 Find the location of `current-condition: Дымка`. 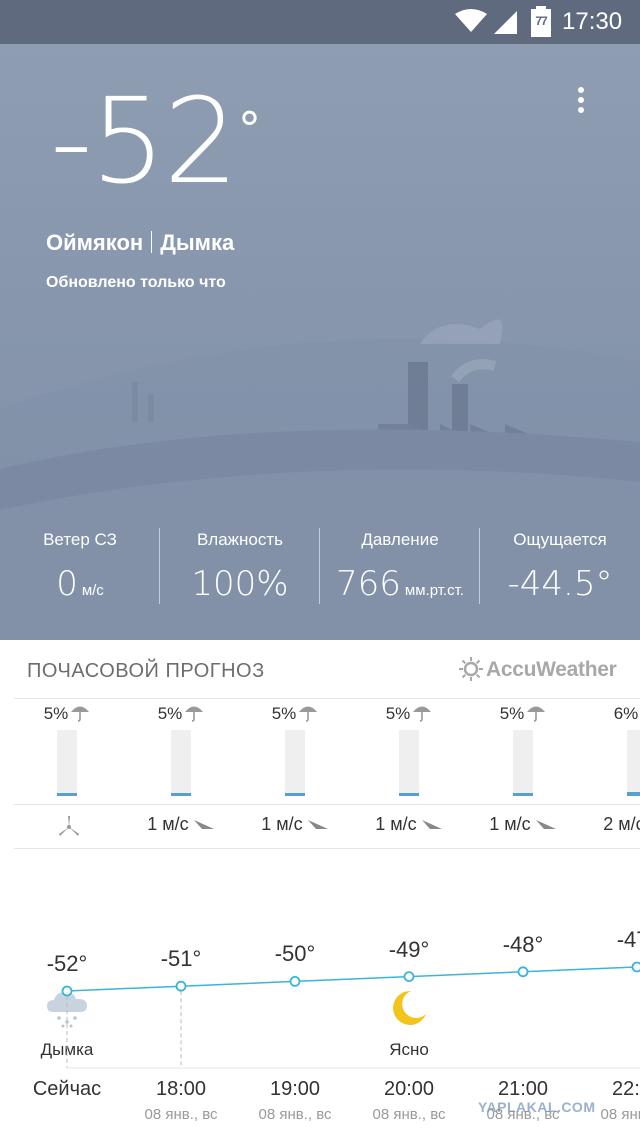

current-condition: Дымка is located at coordinates (197, 242).